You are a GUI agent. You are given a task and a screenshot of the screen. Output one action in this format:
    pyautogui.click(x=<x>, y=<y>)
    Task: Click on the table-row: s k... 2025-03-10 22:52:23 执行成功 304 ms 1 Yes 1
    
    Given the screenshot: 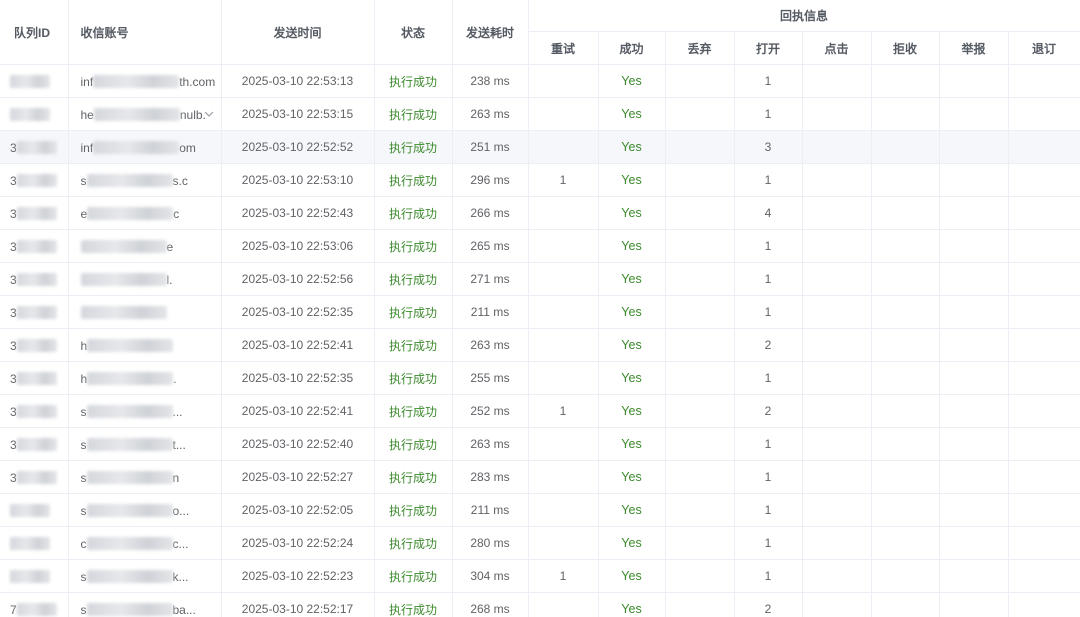 What is the action you would take?
    pyautogui.click(x=540, y=576)
    